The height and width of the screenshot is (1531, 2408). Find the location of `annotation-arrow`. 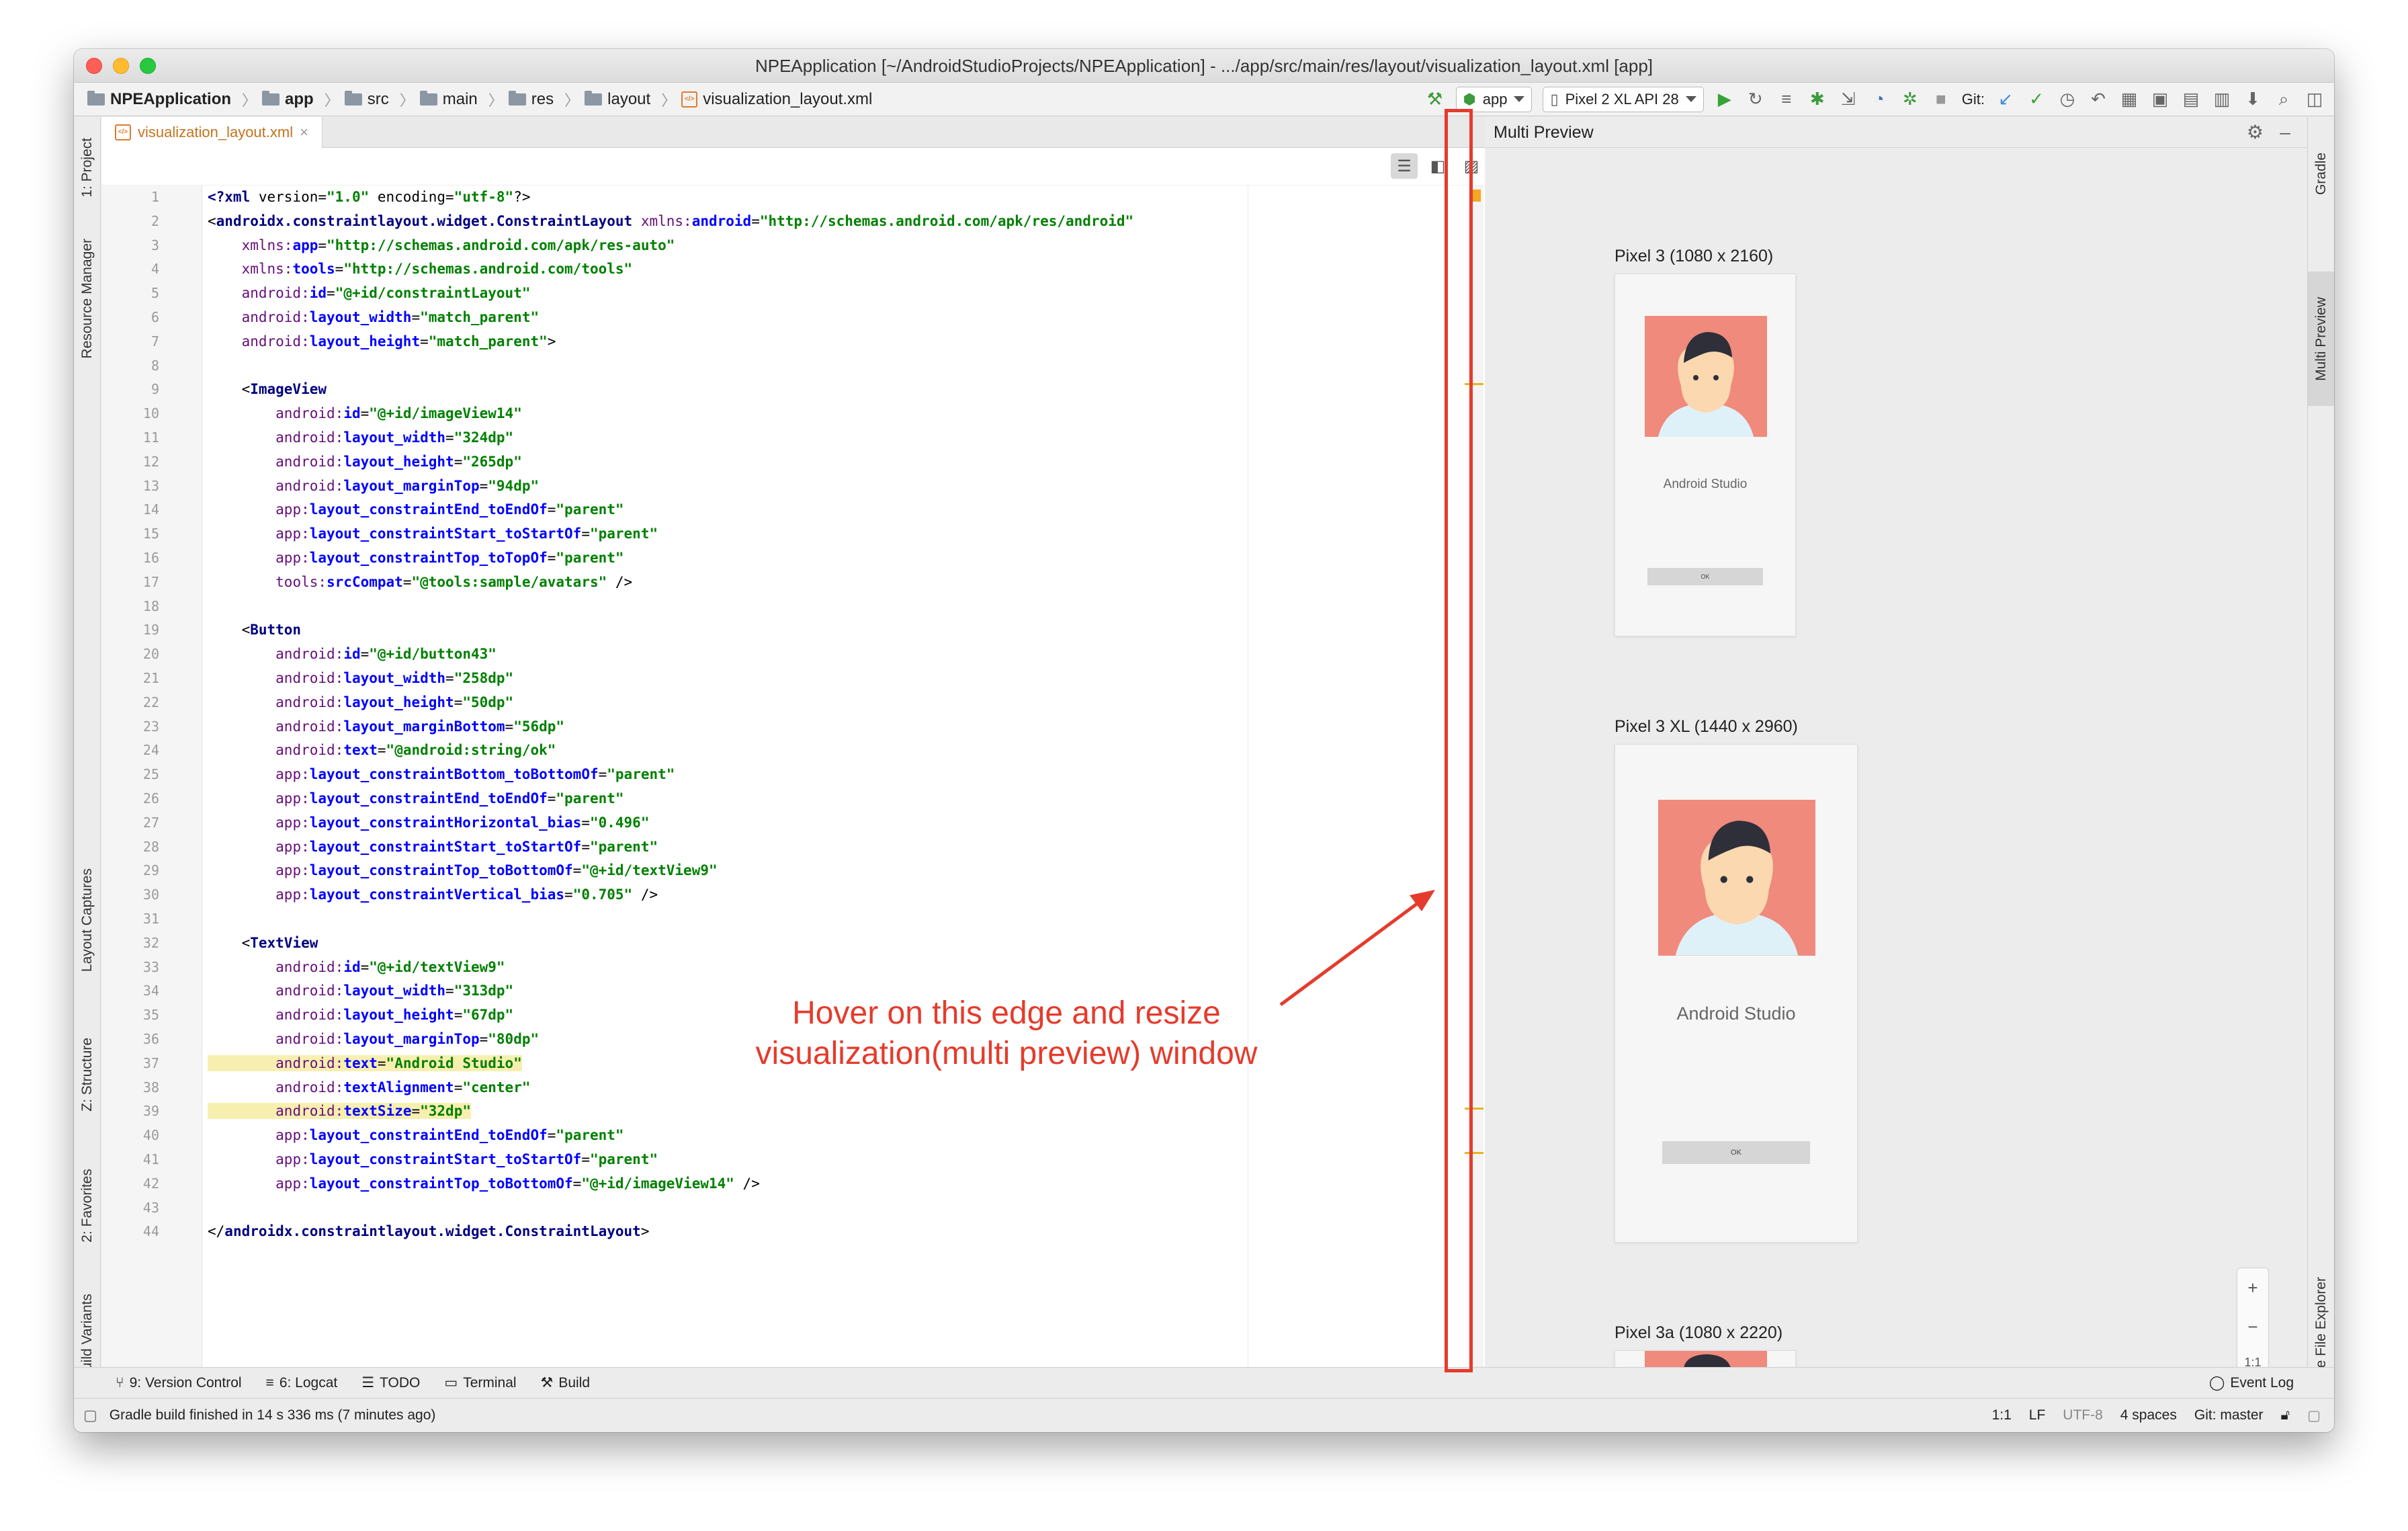

annotation-arrow is located at coordinates (1357, 949).